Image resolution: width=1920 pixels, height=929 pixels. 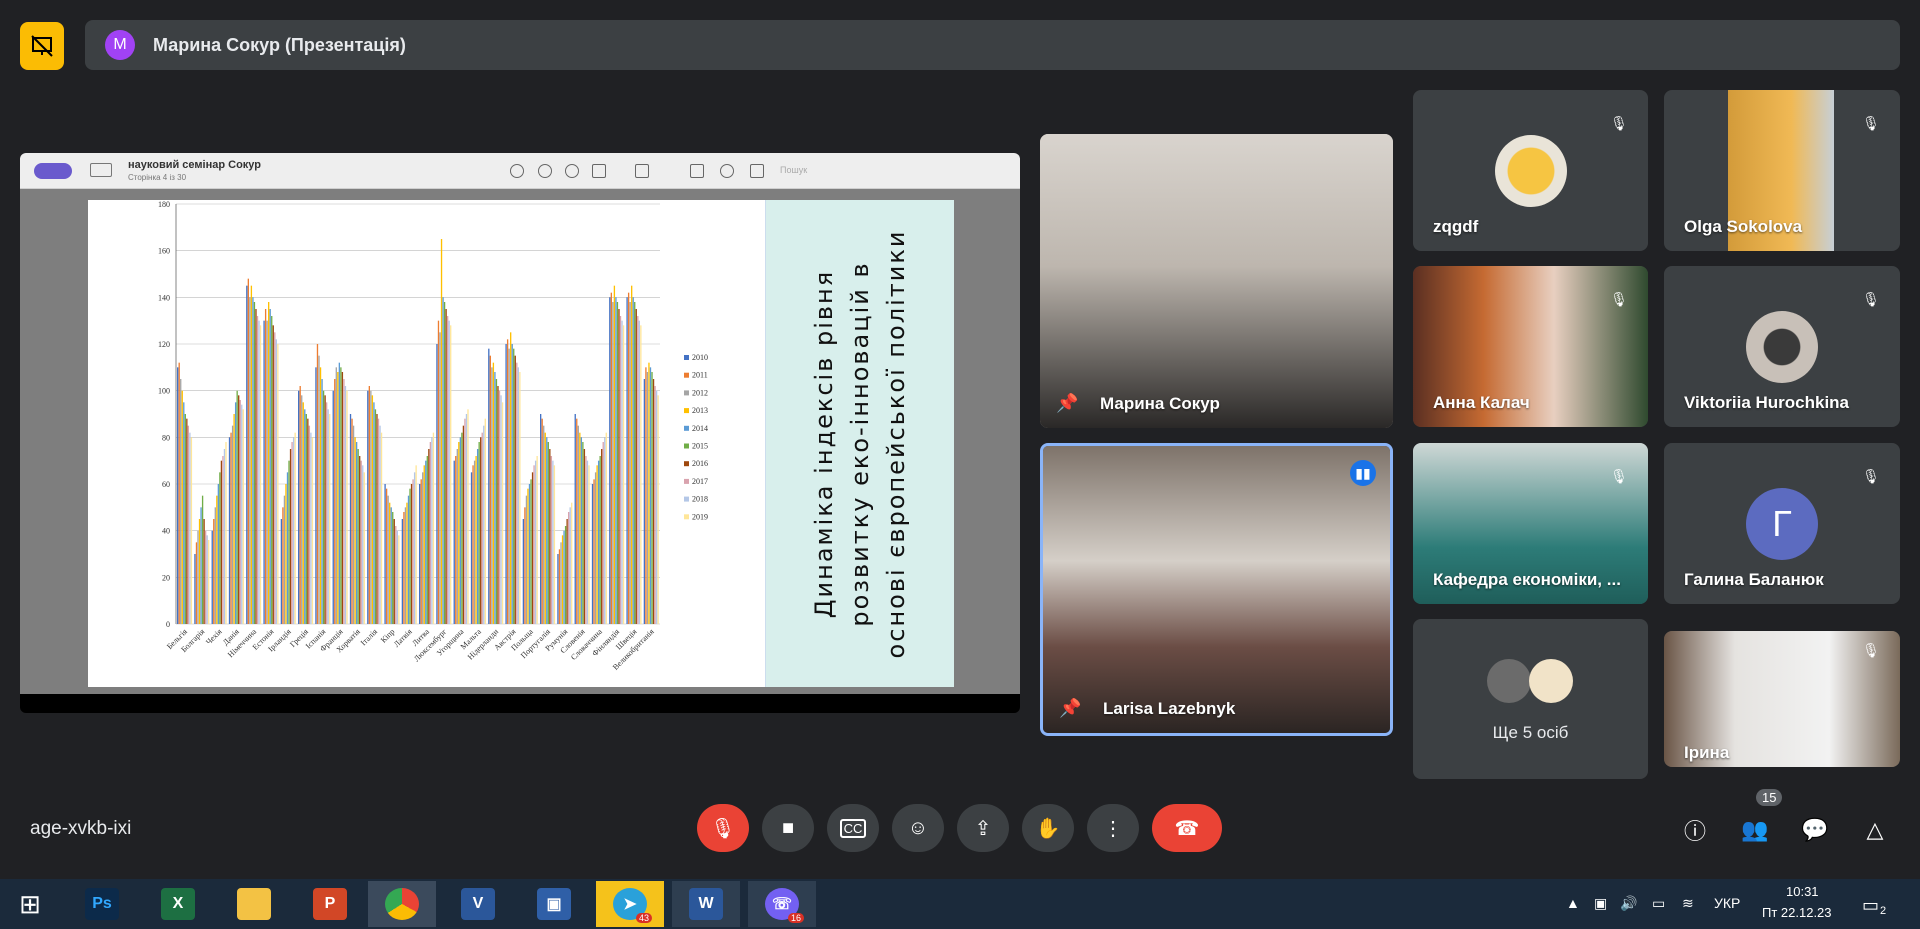 I want to click on participant-tile: 🎙 Viktoriia Hurochkina, so click(x=1782, y=346).